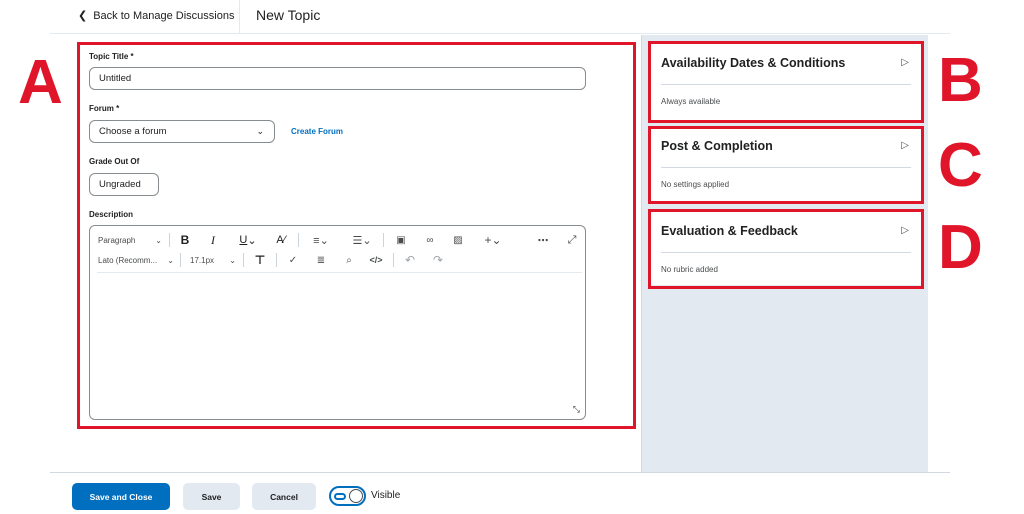  Describe the element at coordinates (356, 496) in the screenshot. I see `toggle-knob` at that location.